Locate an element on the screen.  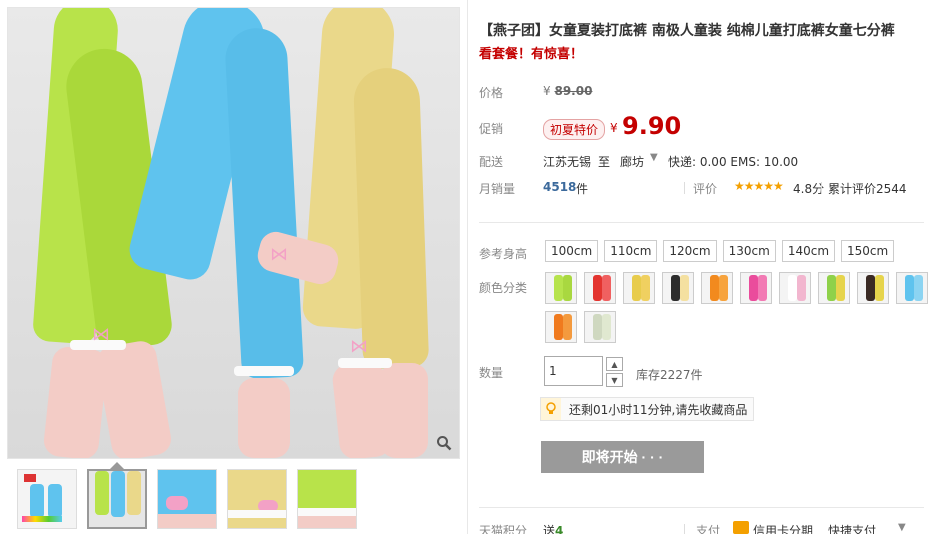
promo-label: 促销 is located at coordinates (491, 129).